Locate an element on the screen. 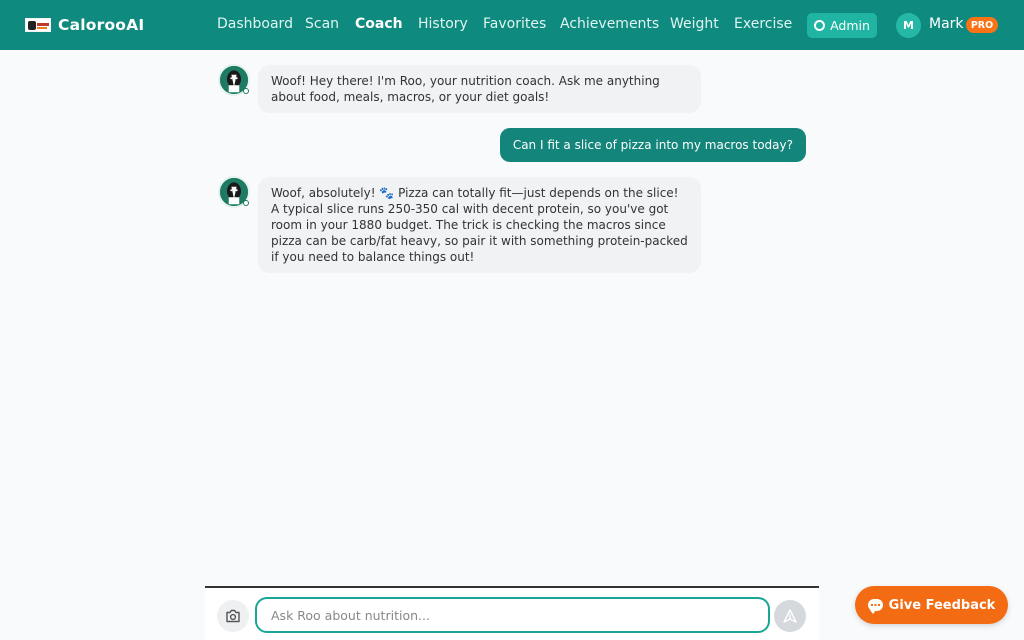 This screenshot has width=1024, height=640. brand: CalorooAI is located at coordinates (84, 25).